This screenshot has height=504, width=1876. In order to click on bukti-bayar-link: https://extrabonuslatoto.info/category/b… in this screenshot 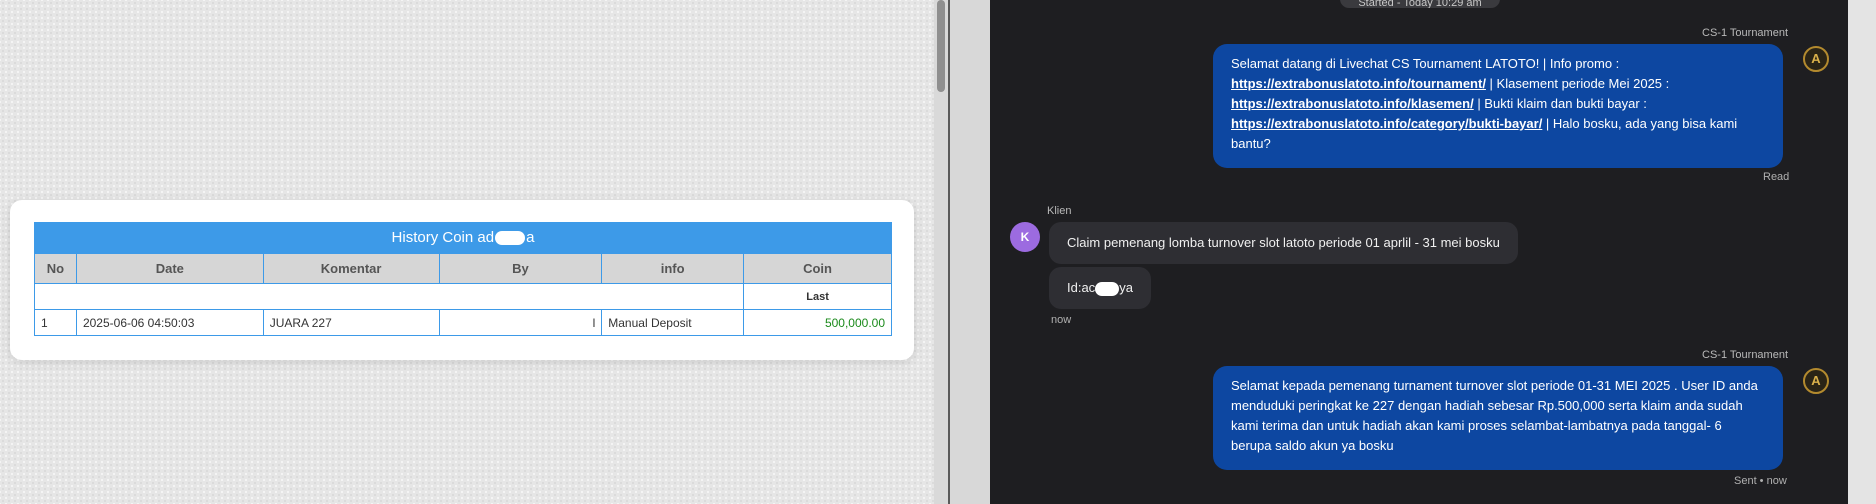, I will do `click(1386, 123)`.